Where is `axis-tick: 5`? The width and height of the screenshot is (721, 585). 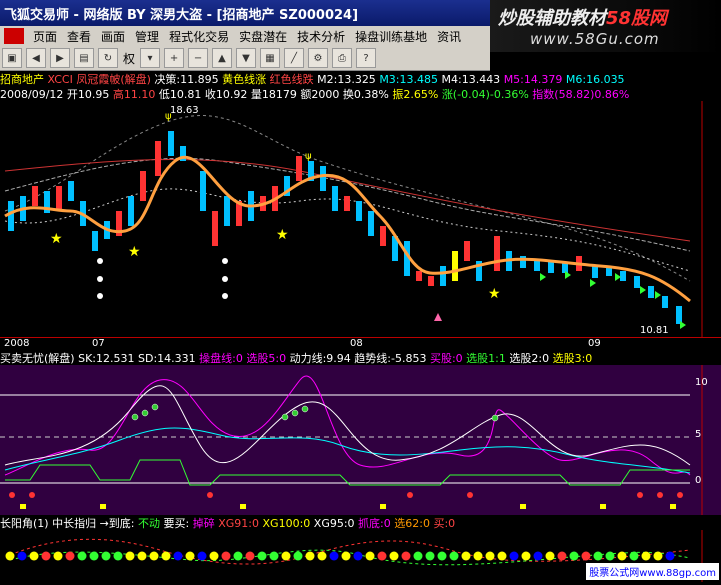
axis-tick: 5 is located at coordinates (698, 434).